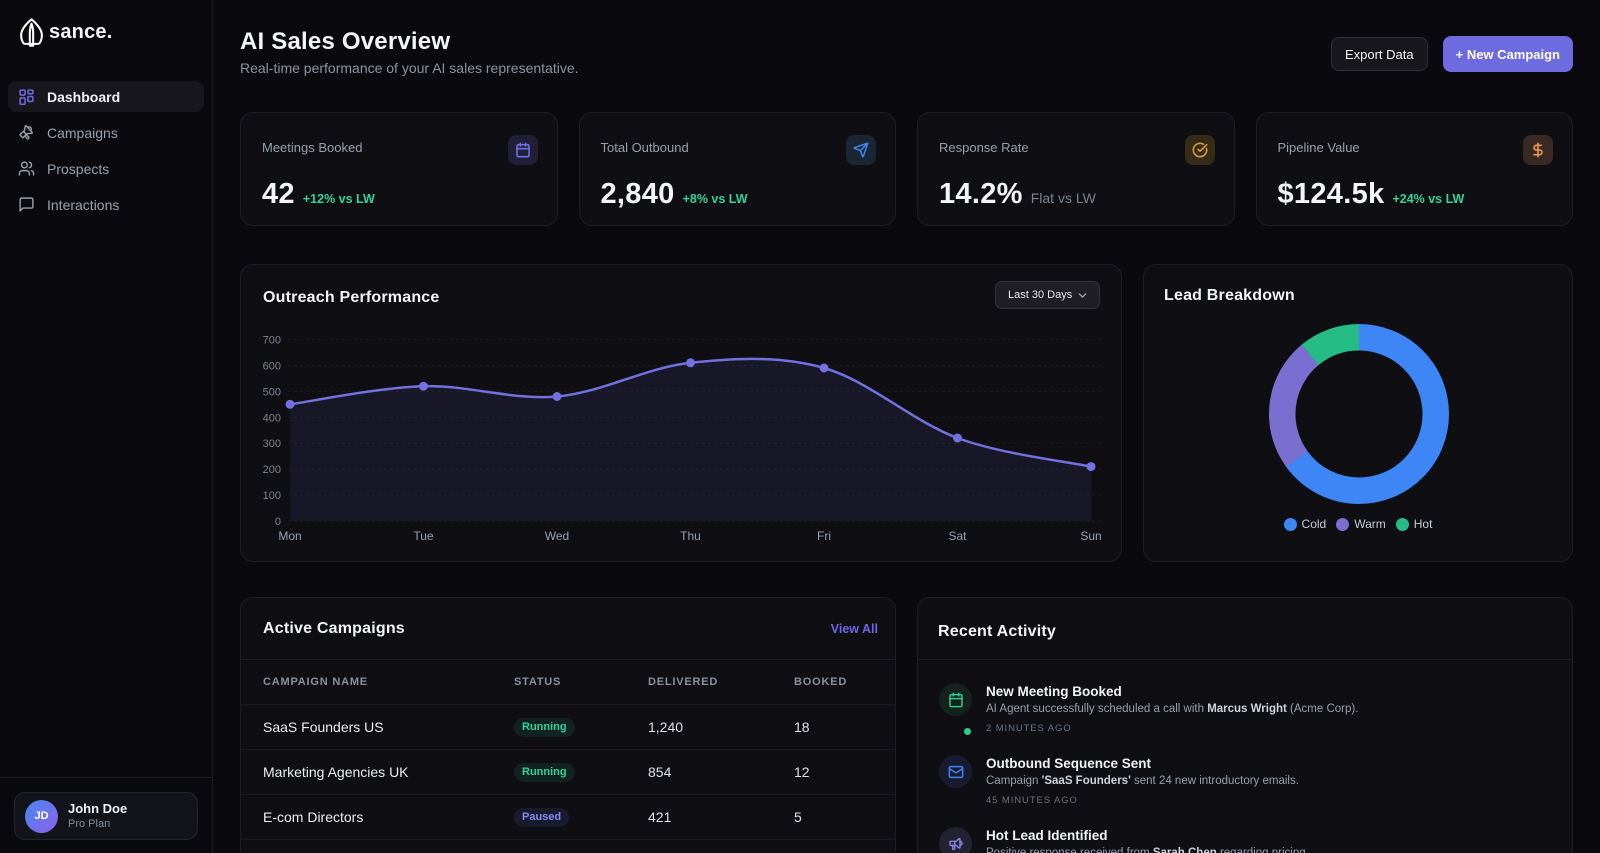 This screenshot has width=1600, height=853. Describe the element at coordinates (272, 444) in the screenshot. I see `svg-text: 300` at that location.